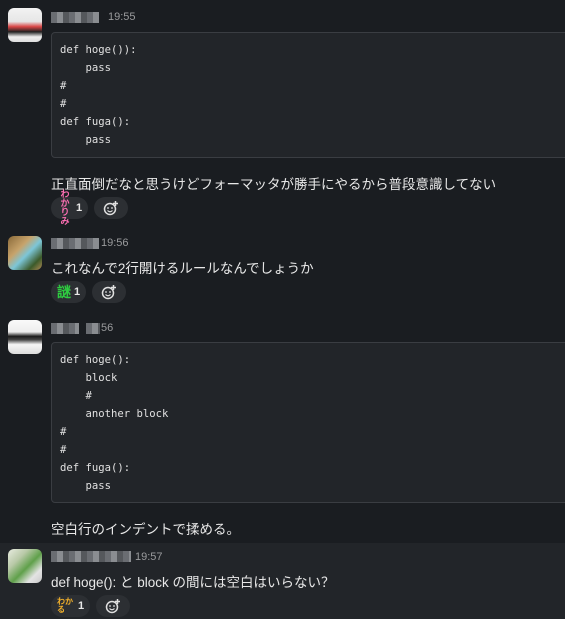 Image resolution: width=565 pixels, height=619 pixels. I want to click on code-line: block, so click(89, 378).